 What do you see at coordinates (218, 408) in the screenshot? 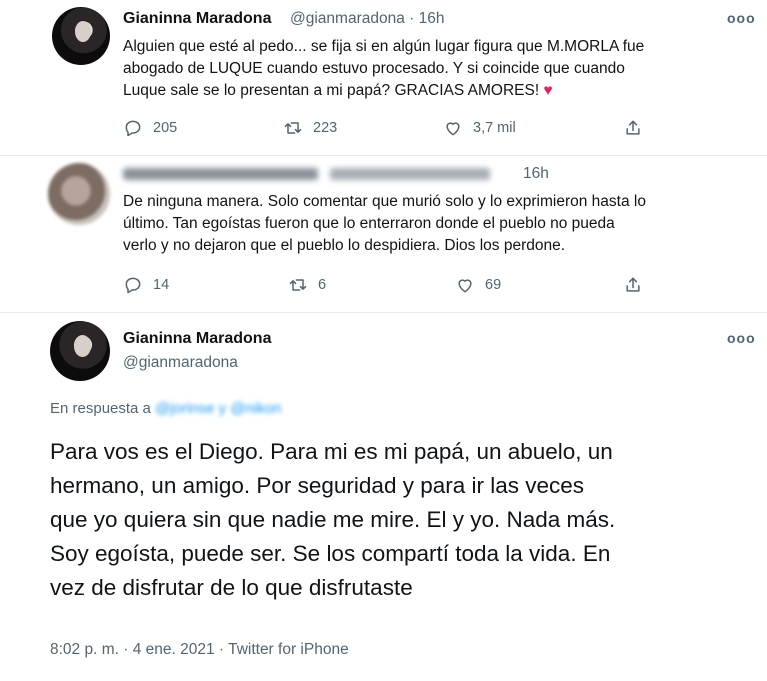
I see `reply-handles: @jorinse y @nikon` at bounding box center [218, 408].